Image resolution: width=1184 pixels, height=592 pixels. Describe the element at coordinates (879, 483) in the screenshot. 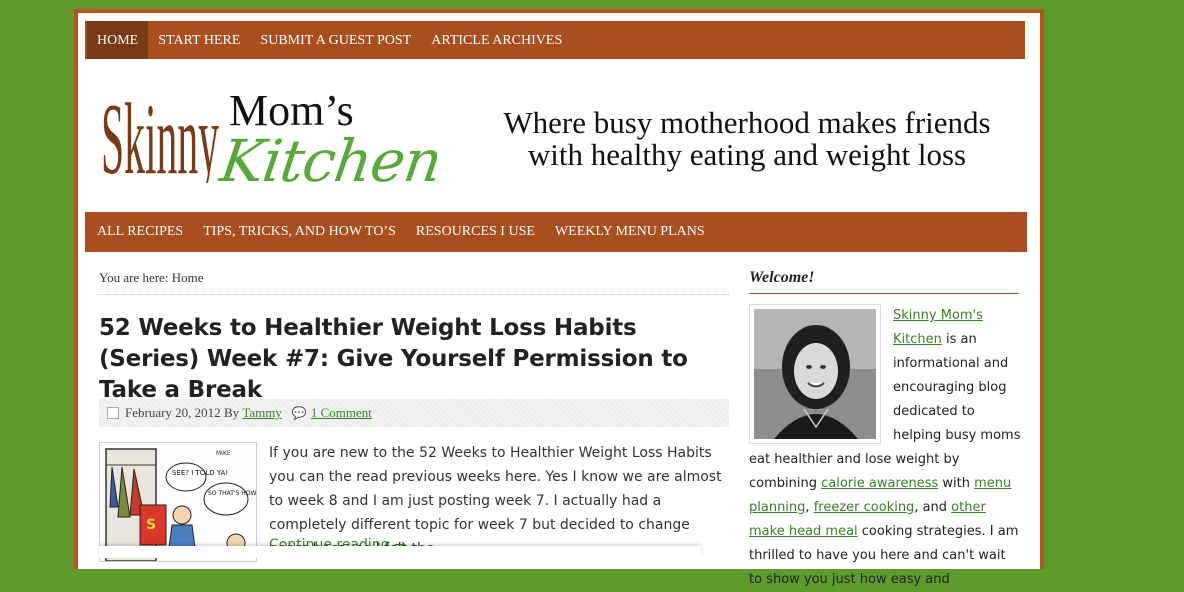

I see `calorie-awareness-link: calorie awareness` at that location.